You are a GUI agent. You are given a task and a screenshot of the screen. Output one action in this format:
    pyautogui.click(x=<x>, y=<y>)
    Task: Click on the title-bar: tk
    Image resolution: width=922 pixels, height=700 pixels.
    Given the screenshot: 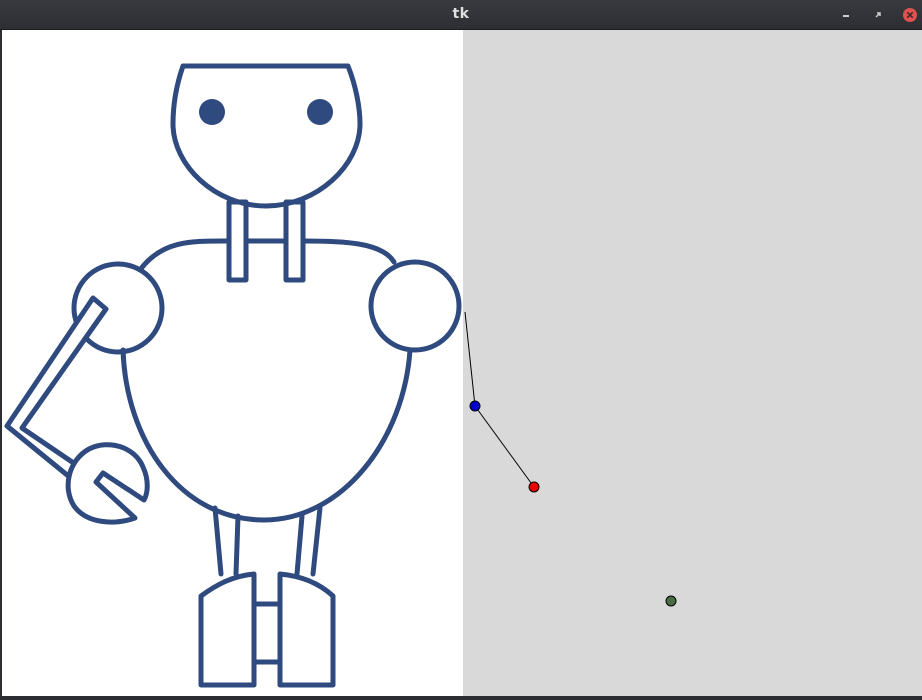 What is the action you would take?
    pyautogui.click(x=461, y=15)
    